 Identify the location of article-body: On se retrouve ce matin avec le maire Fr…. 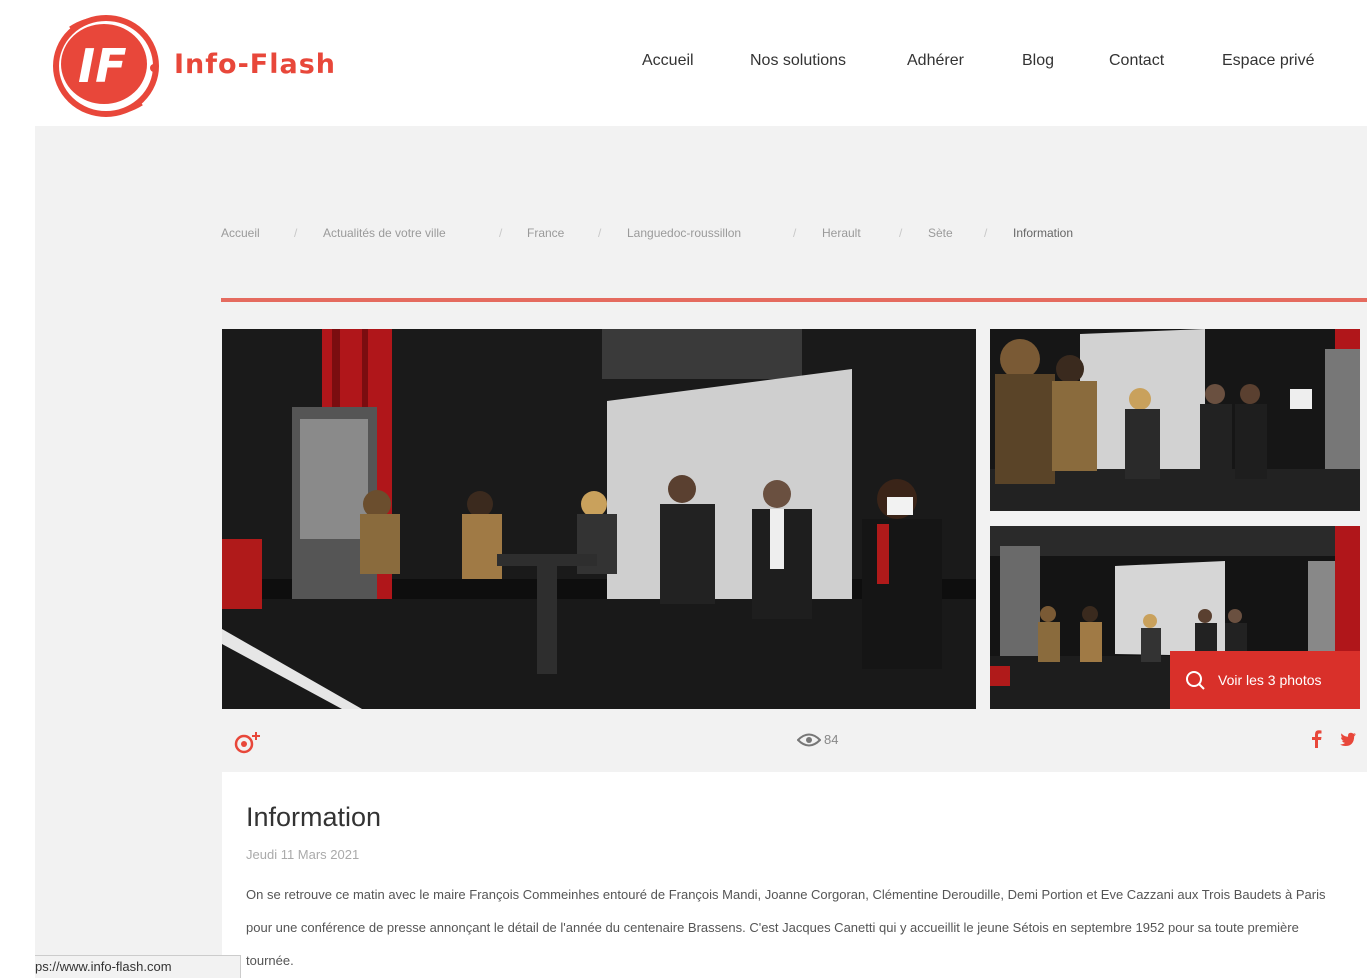
(786, 927).